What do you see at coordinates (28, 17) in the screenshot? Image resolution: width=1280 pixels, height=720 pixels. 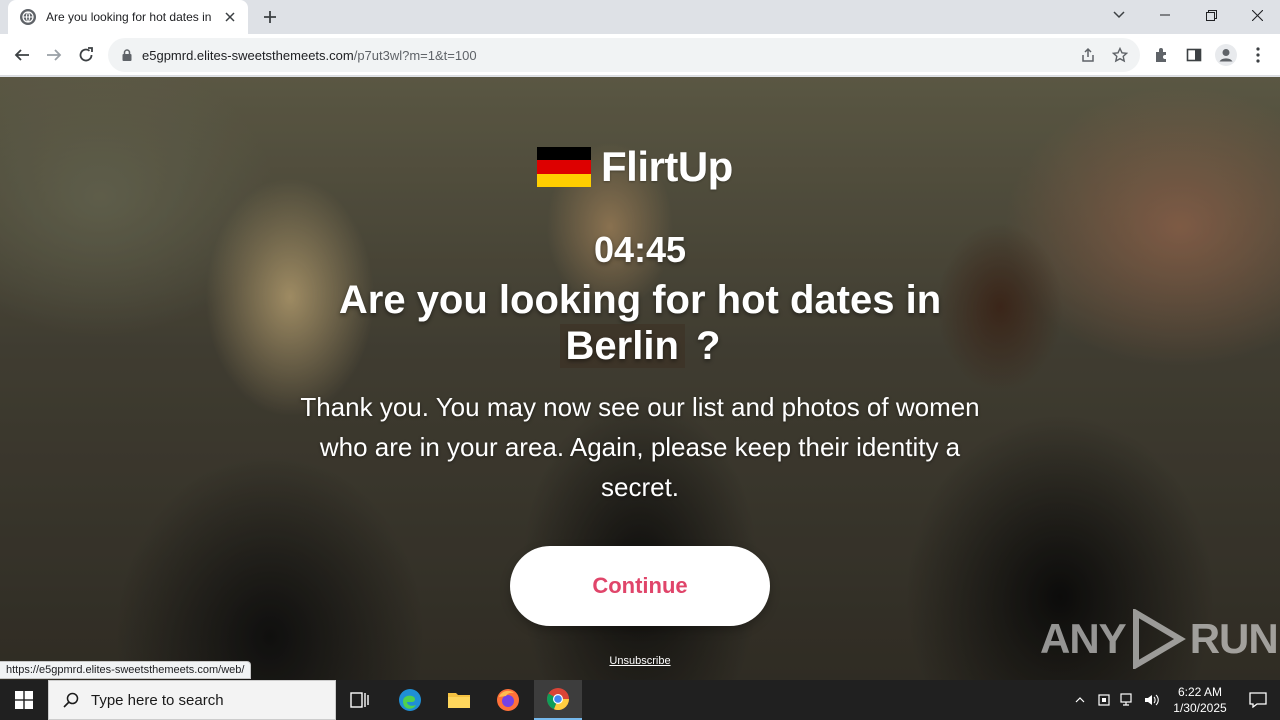 I see `globe-icon` at bounding box center [28, 17].